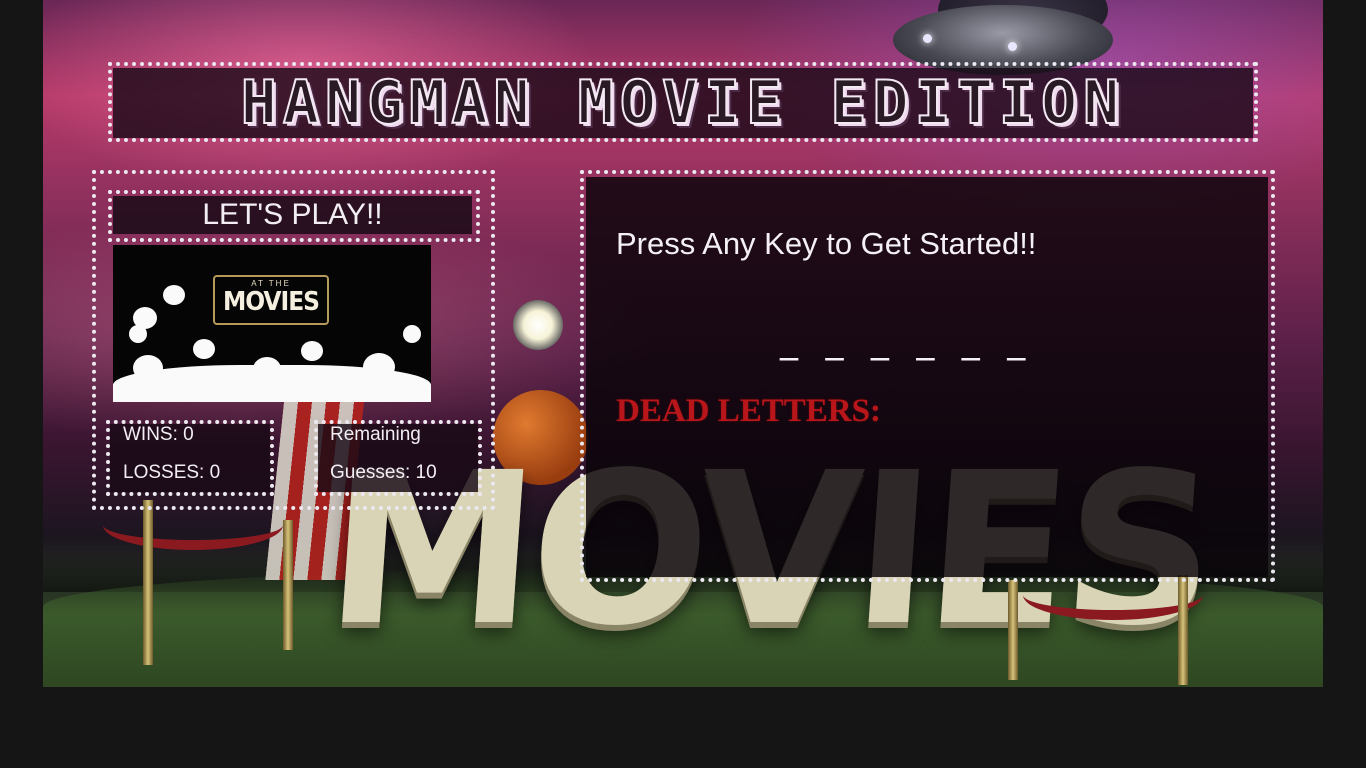 This screenshot has width=1366, height=768. Describe the element at coordinates (375, 434) in the screenshot. I see `remaining-label: Remaining` at that location.